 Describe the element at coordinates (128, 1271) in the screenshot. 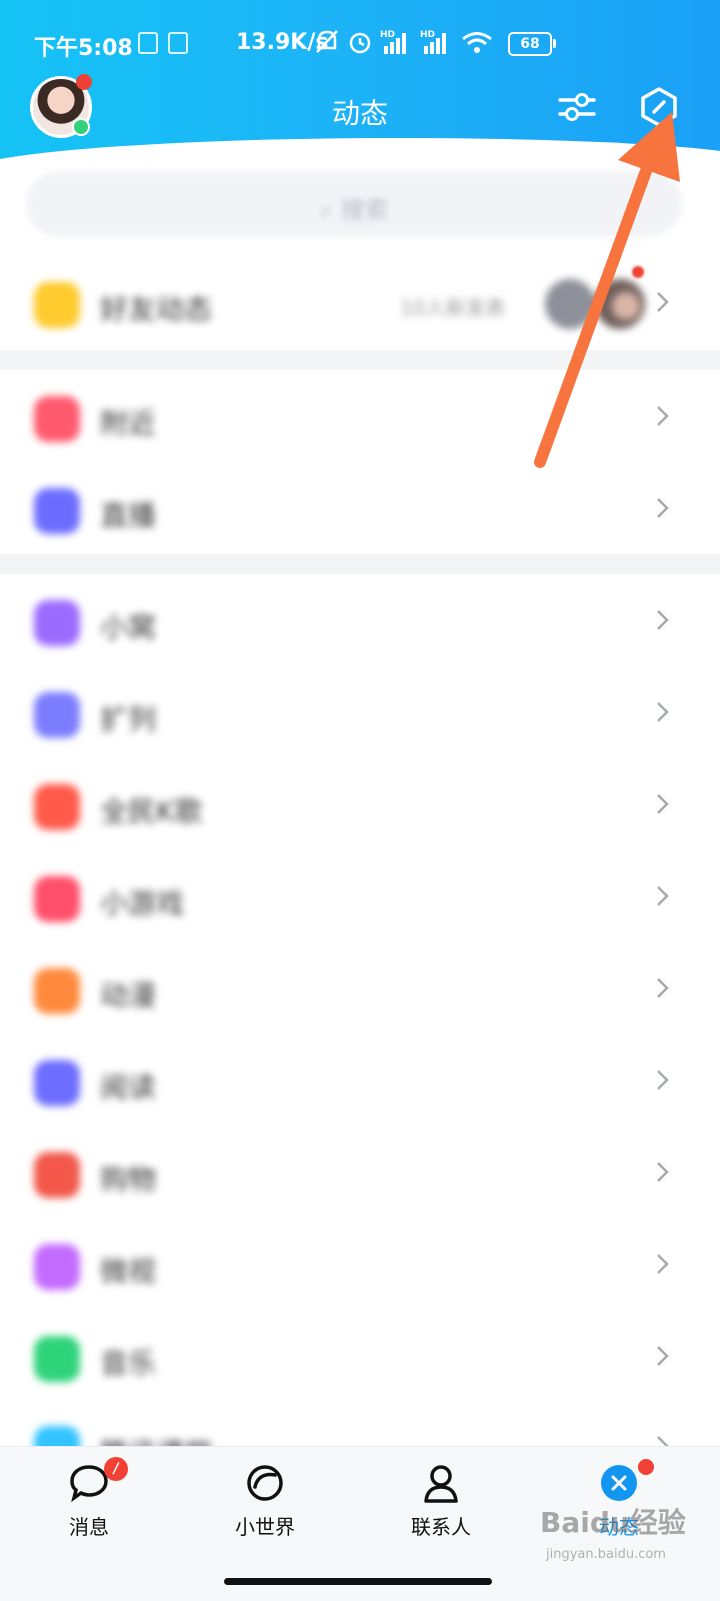

I see `list-item-label: 微视` at that location.